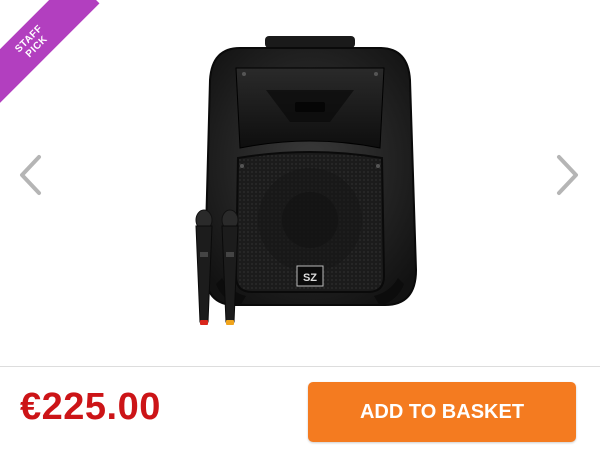  Describe the element at coordinates (442, 412) in the screenshot. I see `add-to-basket-button: ADD TO BASKET` at that location.